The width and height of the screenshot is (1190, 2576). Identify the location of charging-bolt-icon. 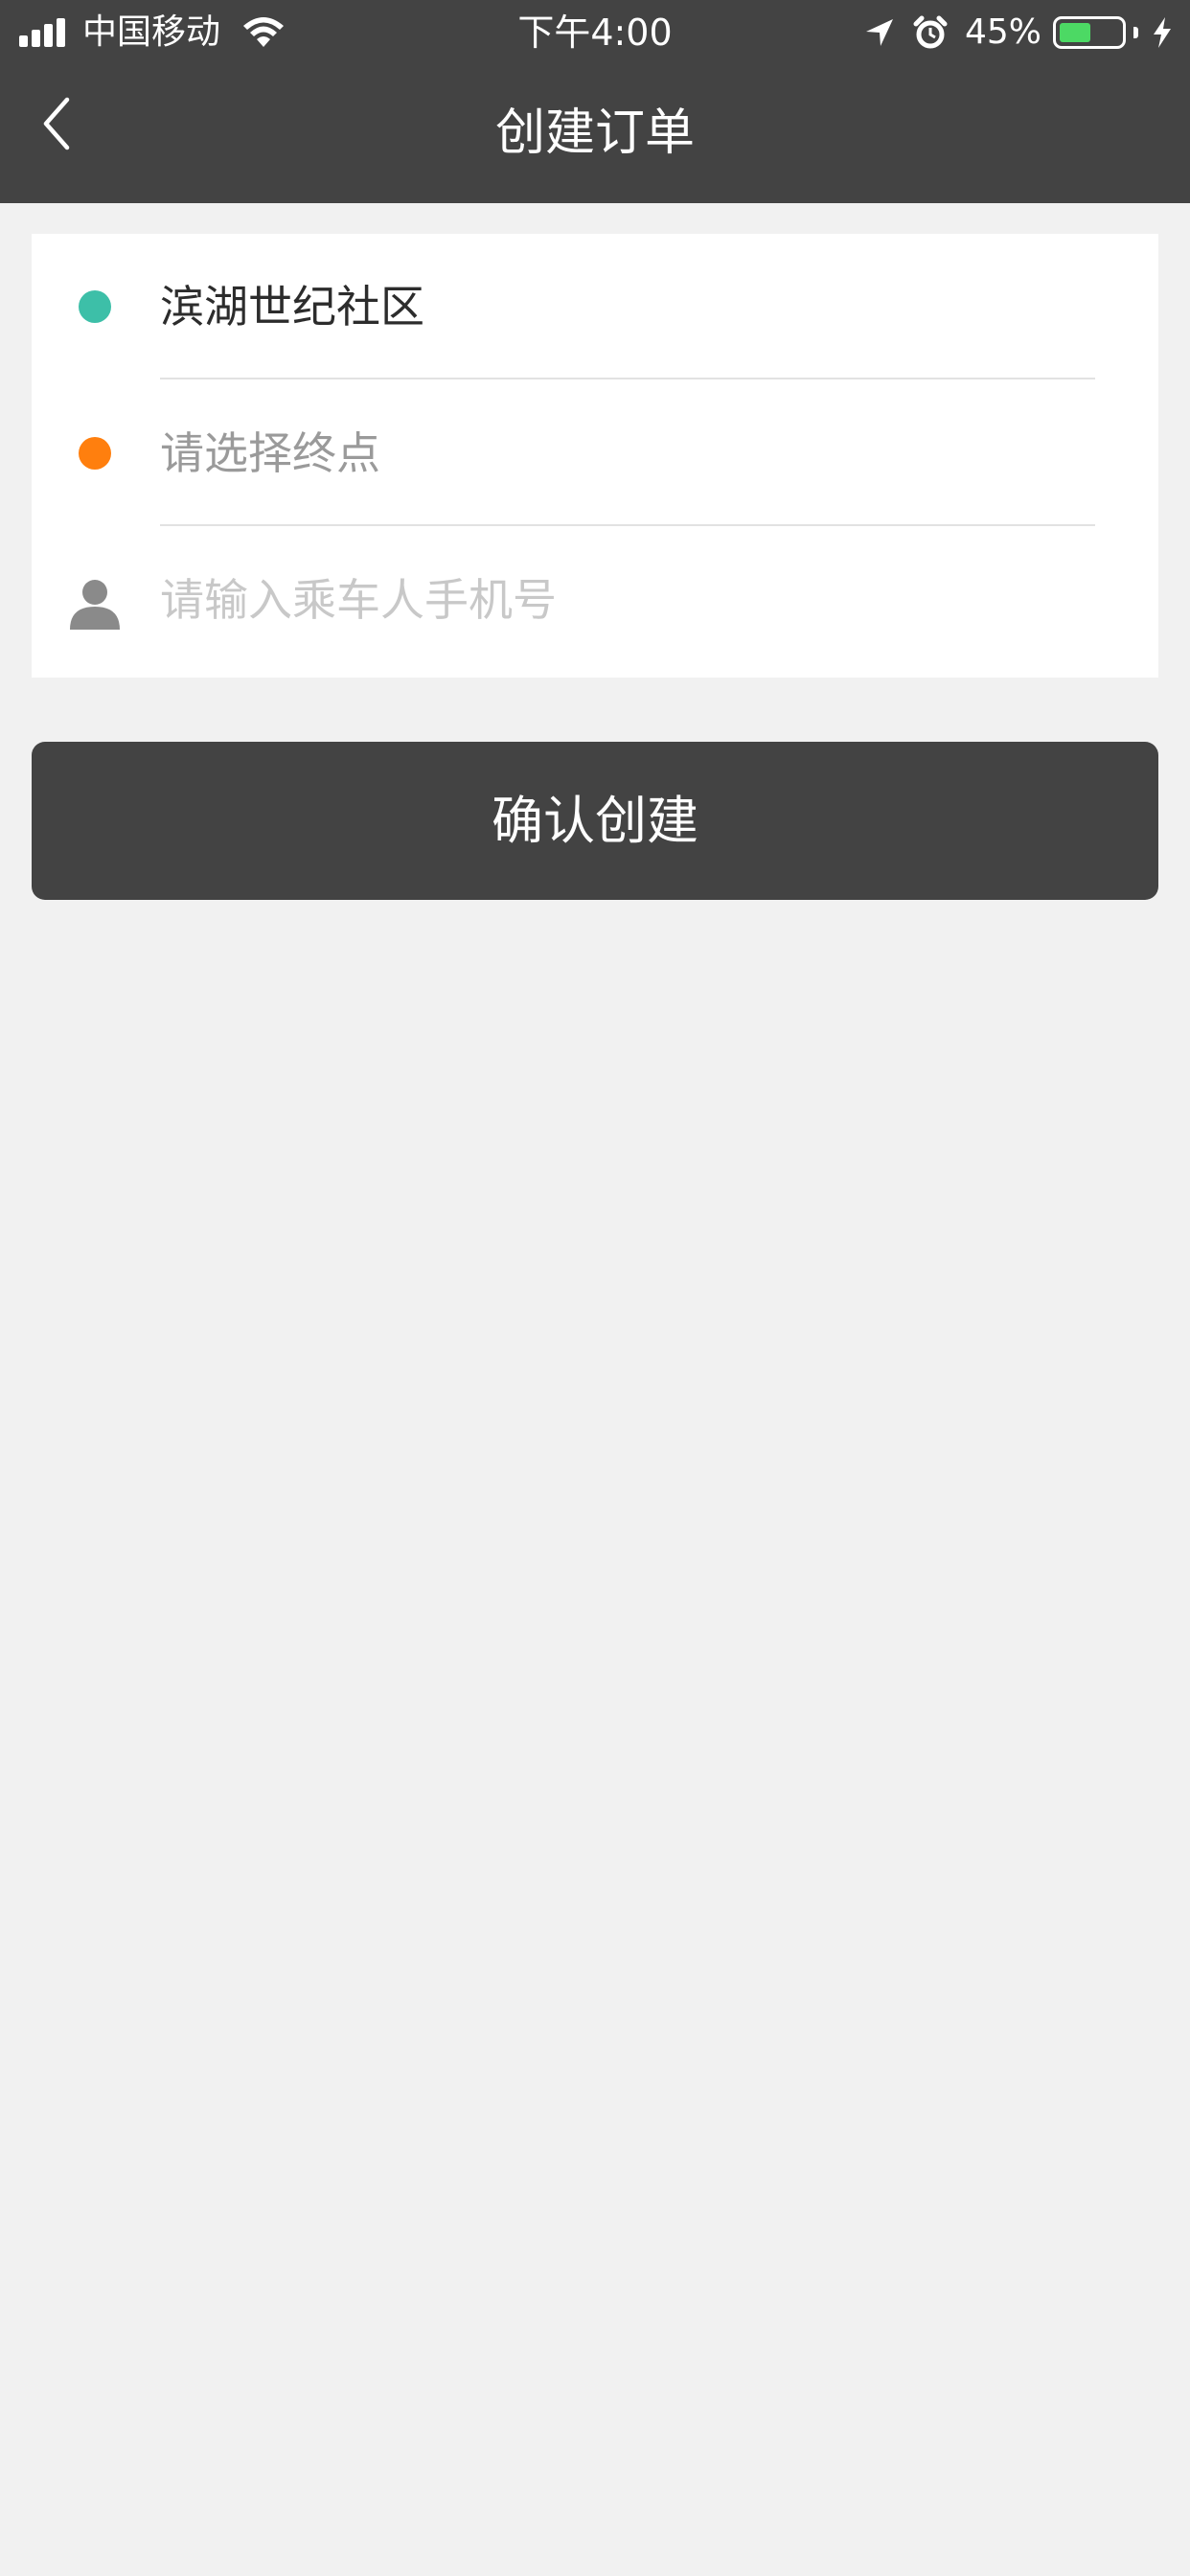
(1163, 32).